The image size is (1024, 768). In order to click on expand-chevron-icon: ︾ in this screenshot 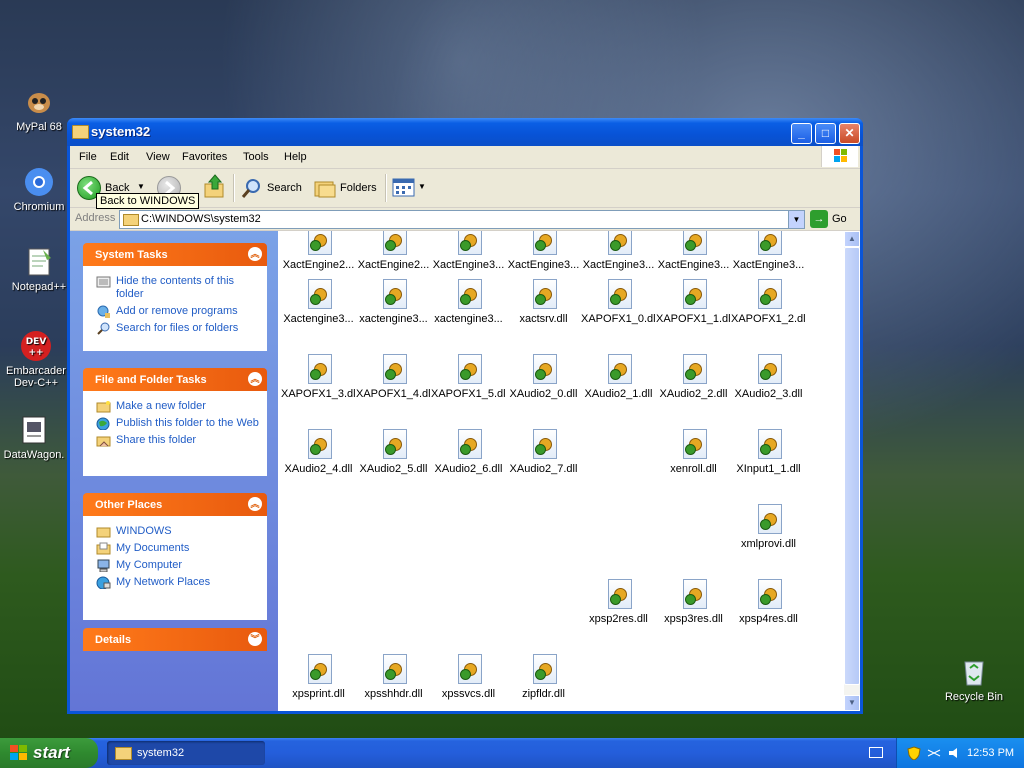, I will do `click(255, 639)`.